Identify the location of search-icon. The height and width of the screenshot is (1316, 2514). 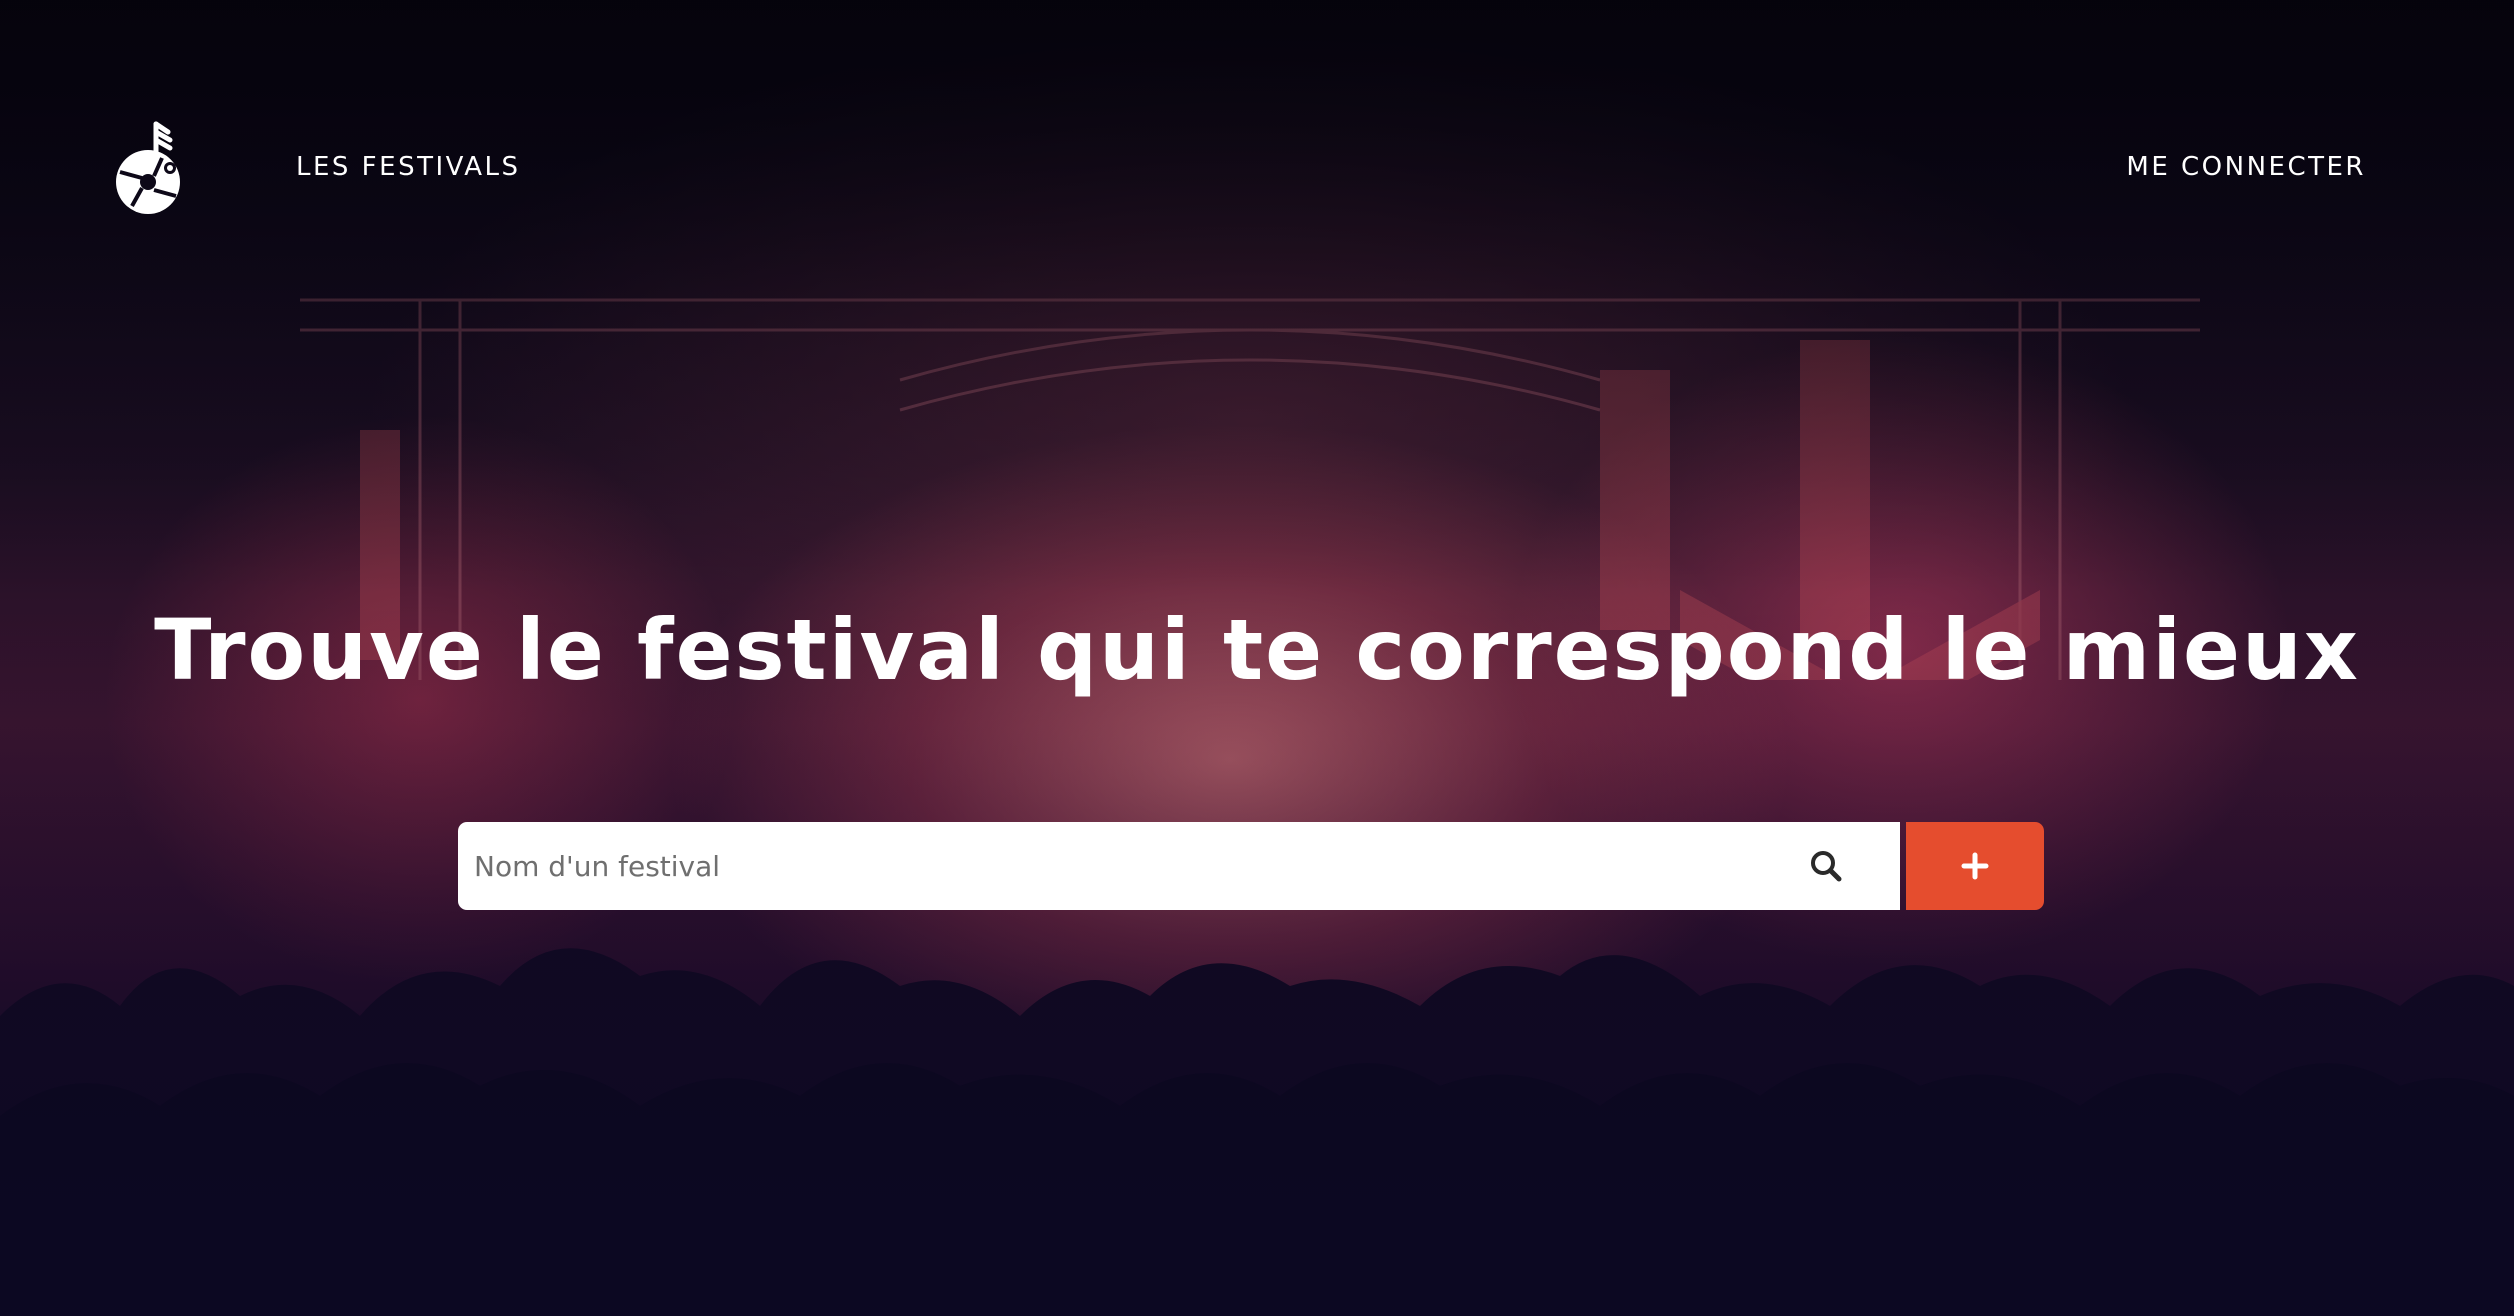
(1826, 866).